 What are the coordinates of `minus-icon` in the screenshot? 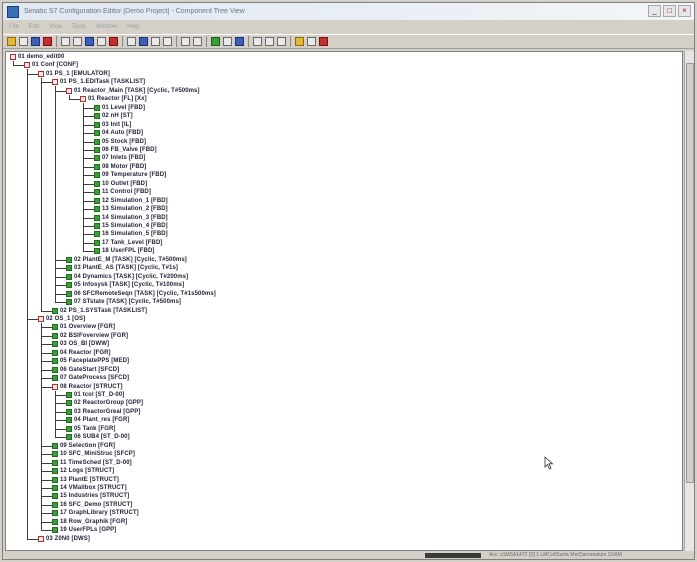 It's located at (197, 41).